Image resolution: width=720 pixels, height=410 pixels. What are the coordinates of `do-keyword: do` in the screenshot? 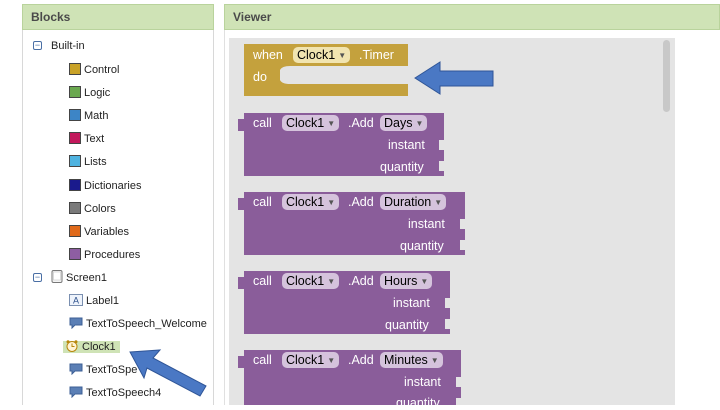 It's located at (260, 77).